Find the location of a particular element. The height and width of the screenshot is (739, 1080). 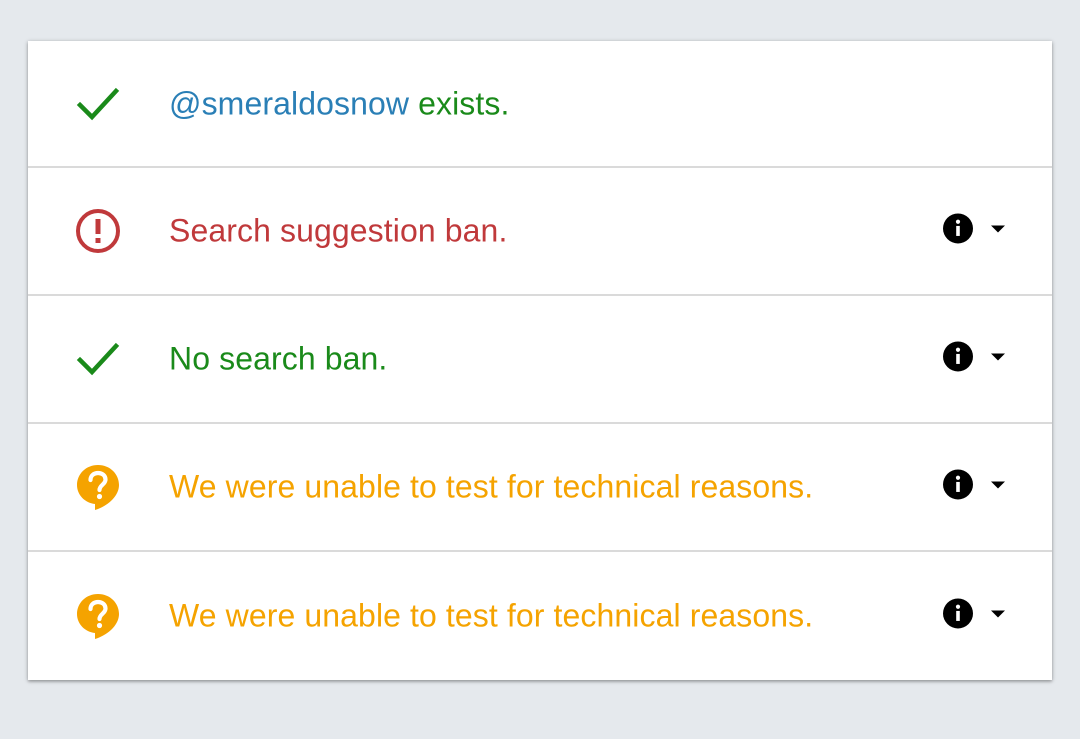

result-message: Search suggestion ban. is located at coordinates (338, 230).